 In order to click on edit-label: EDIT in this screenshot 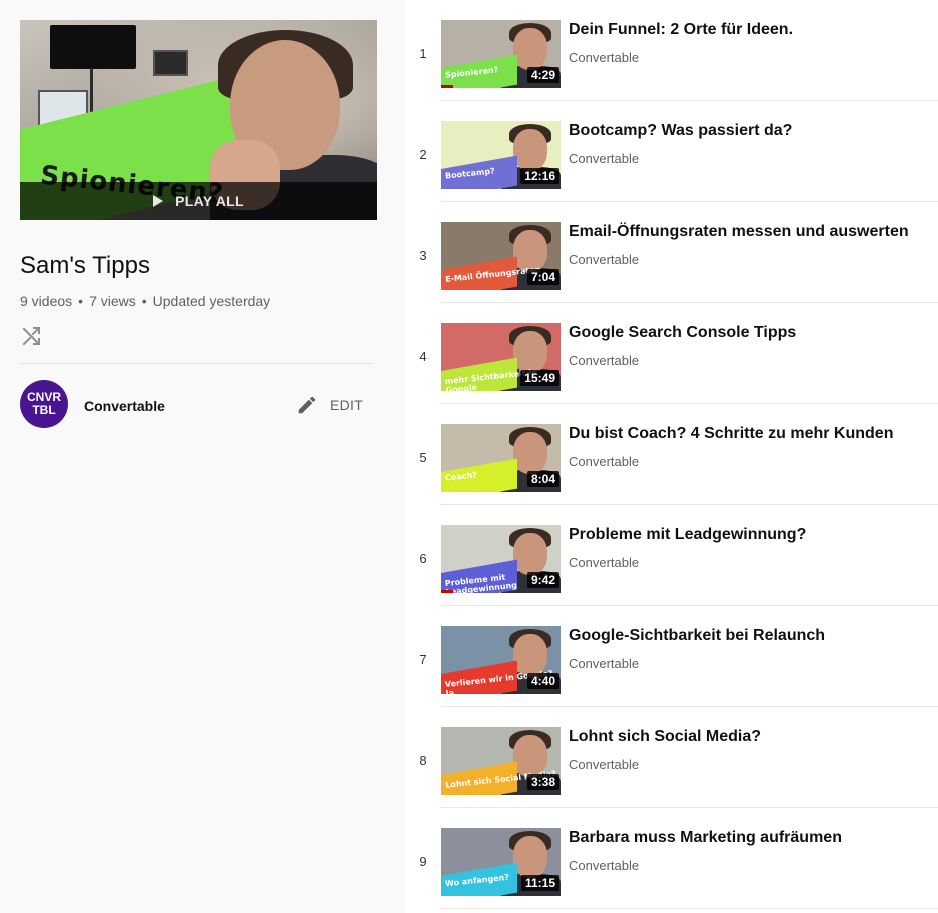, I will do `click(347, 405)`.